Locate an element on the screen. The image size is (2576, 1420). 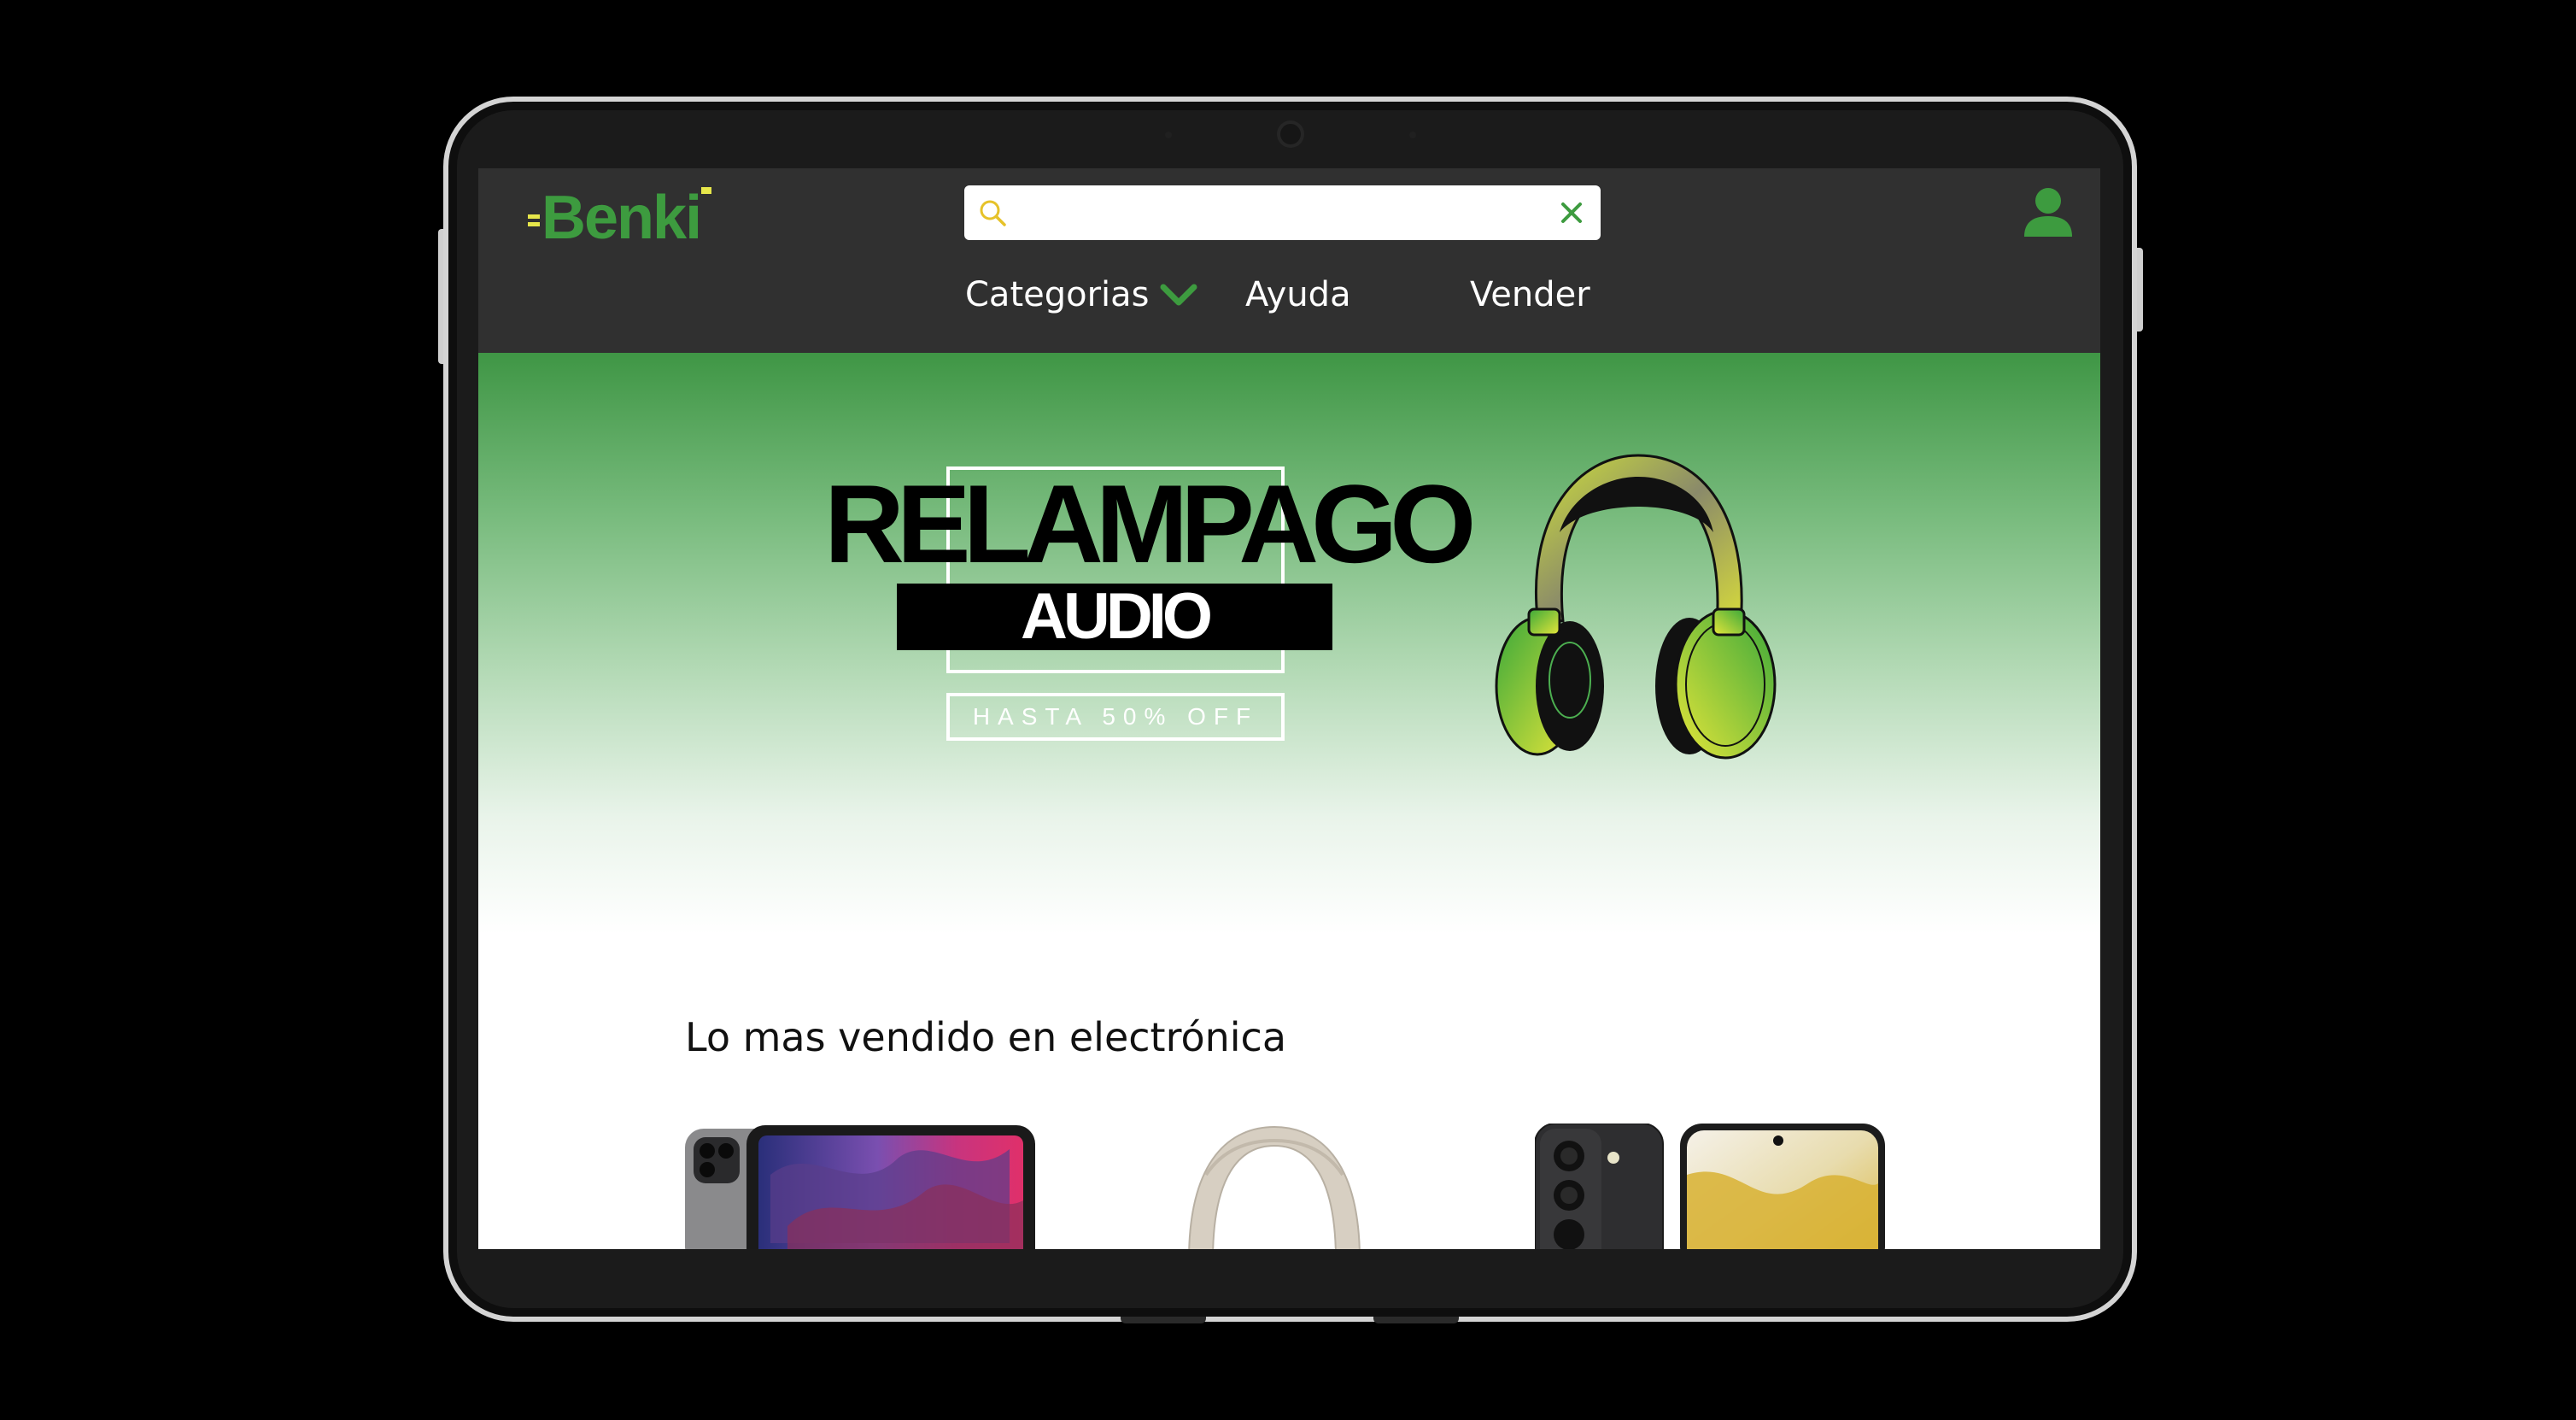
logo-accent-dot is located at coordinates (706, 190).